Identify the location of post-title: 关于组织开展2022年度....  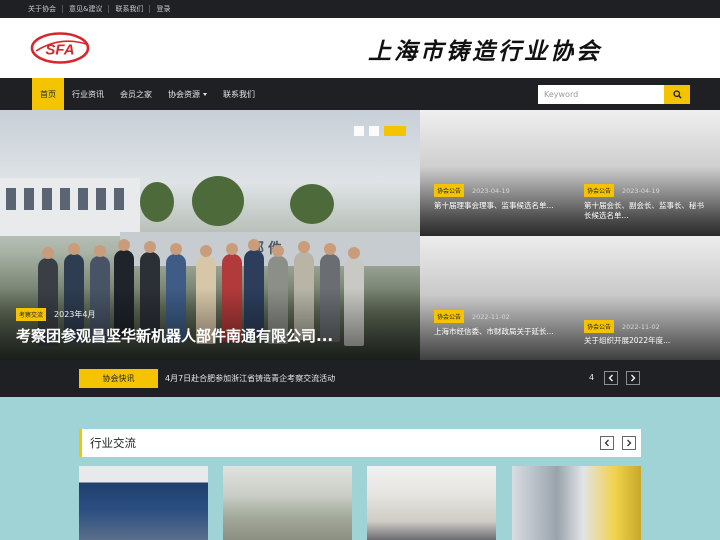
(647, 341).